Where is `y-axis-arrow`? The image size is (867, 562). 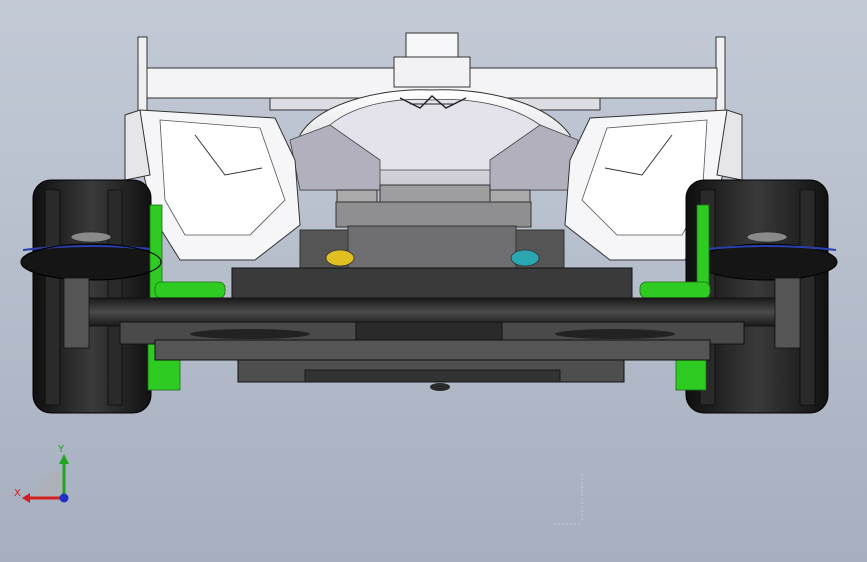 y-axis-arrow is located at coordinates (64, 459).